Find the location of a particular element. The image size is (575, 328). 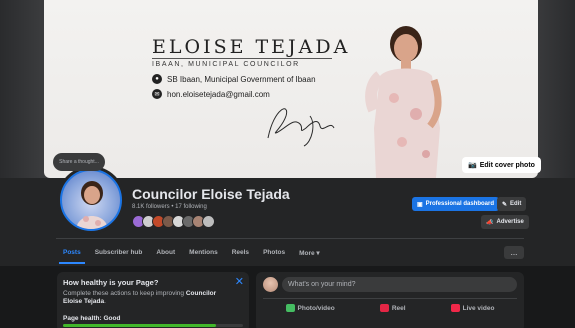

edit-label: Edit is located at coordinates (516, 204).